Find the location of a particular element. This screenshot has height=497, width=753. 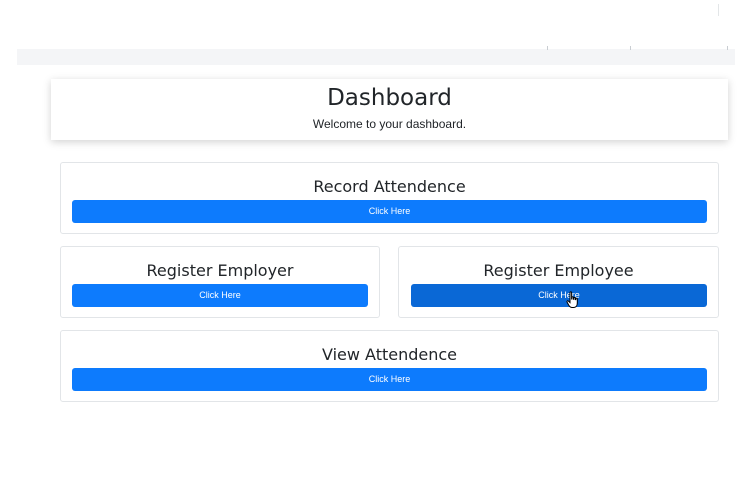

card-title: Register Employer is located at coordinates (220, 270).